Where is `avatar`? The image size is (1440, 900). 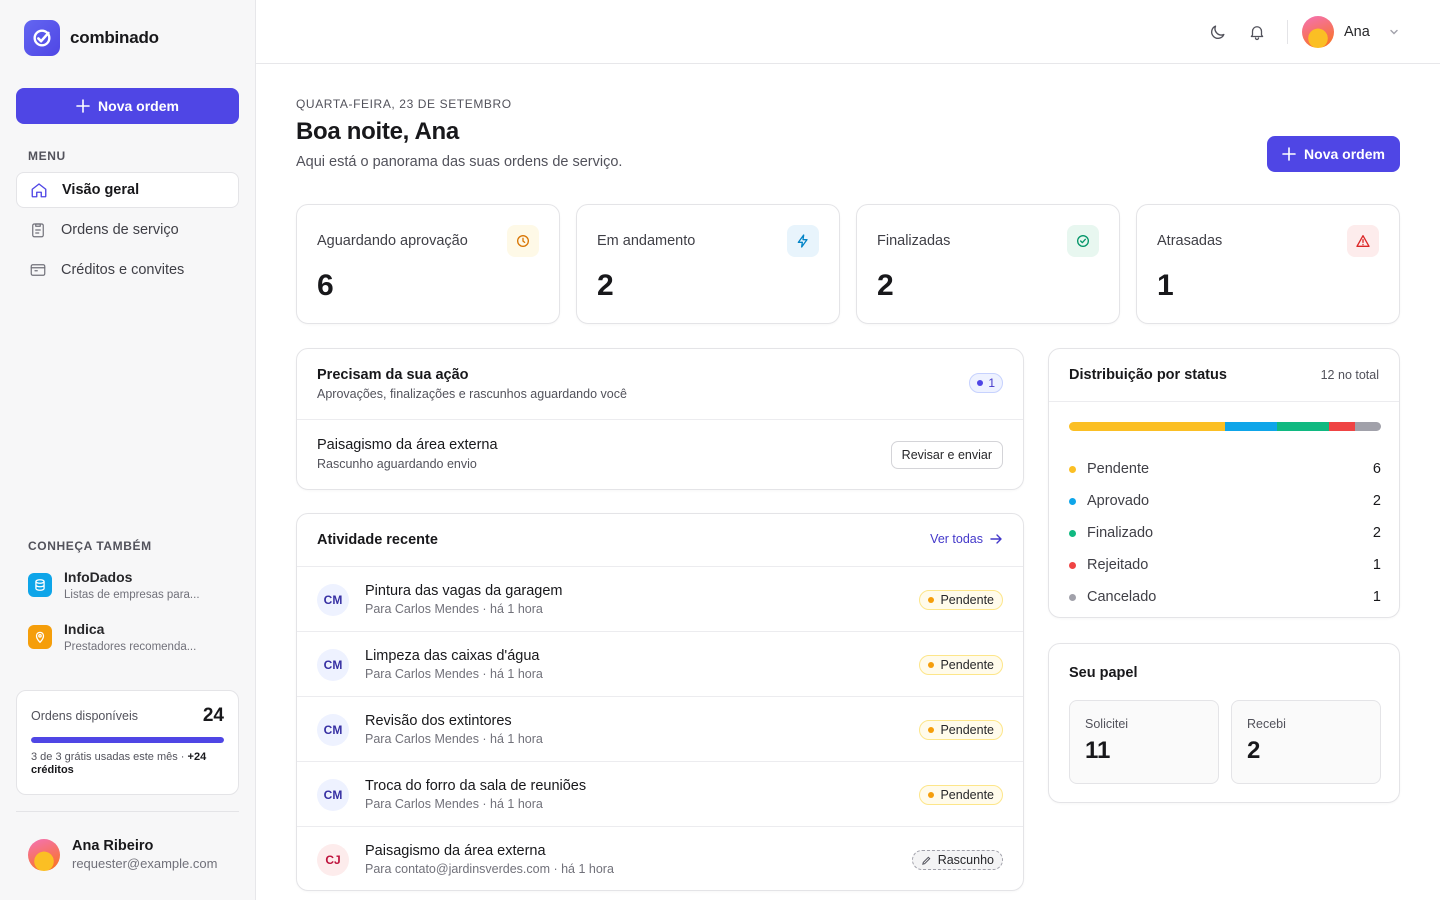 avatar is located at coordinates (1318, 32).